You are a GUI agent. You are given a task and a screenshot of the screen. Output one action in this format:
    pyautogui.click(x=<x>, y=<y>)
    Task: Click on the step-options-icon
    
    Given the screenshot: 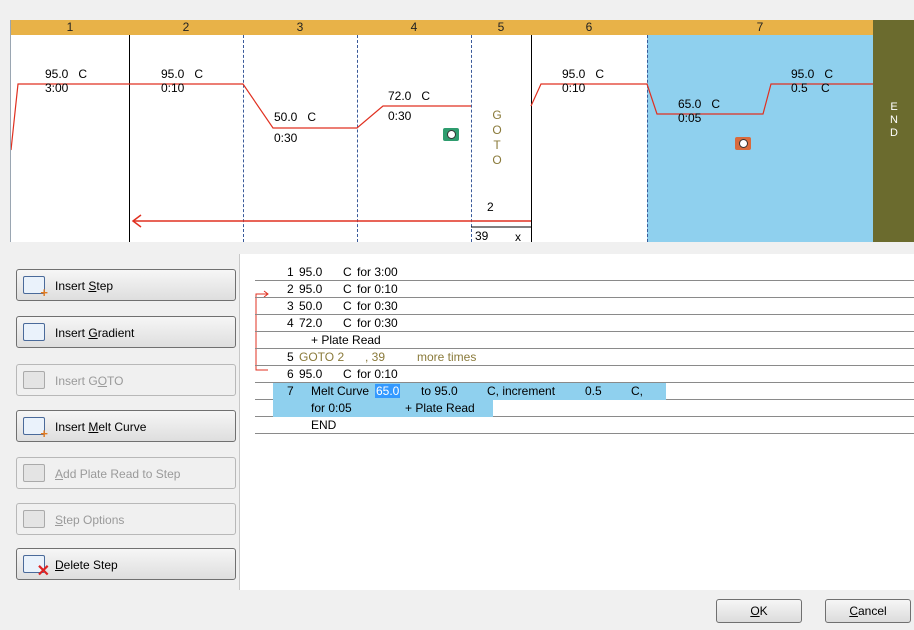 What is the action you would take?
    pyautogui.click(x=34, y=519)
    